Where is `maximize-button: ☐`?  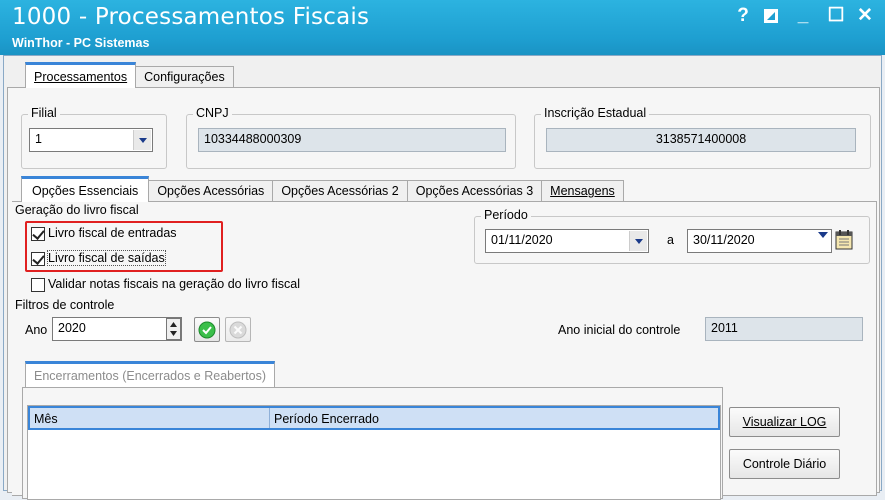 maximize-button: ☐ is located at coordinates (836, 16).